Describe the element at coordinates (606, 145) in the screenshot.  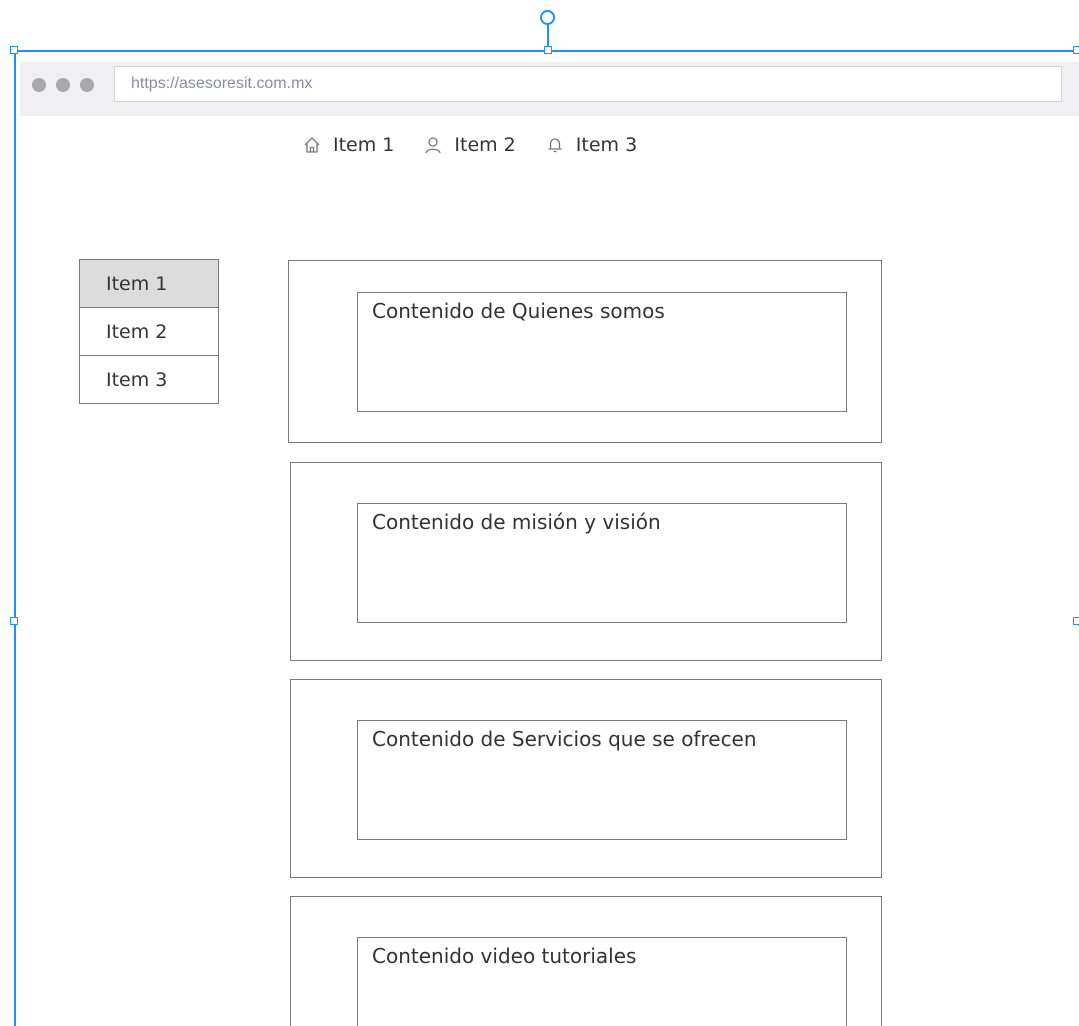
I see `nav-item-label: Item 3` at that location.